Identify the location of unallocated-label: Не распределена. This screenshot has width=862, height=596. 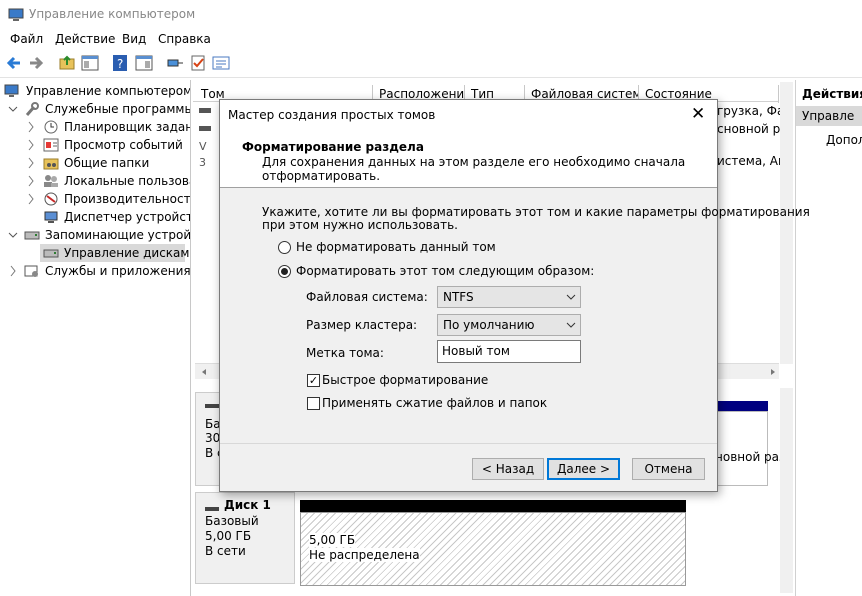
(364, 555).